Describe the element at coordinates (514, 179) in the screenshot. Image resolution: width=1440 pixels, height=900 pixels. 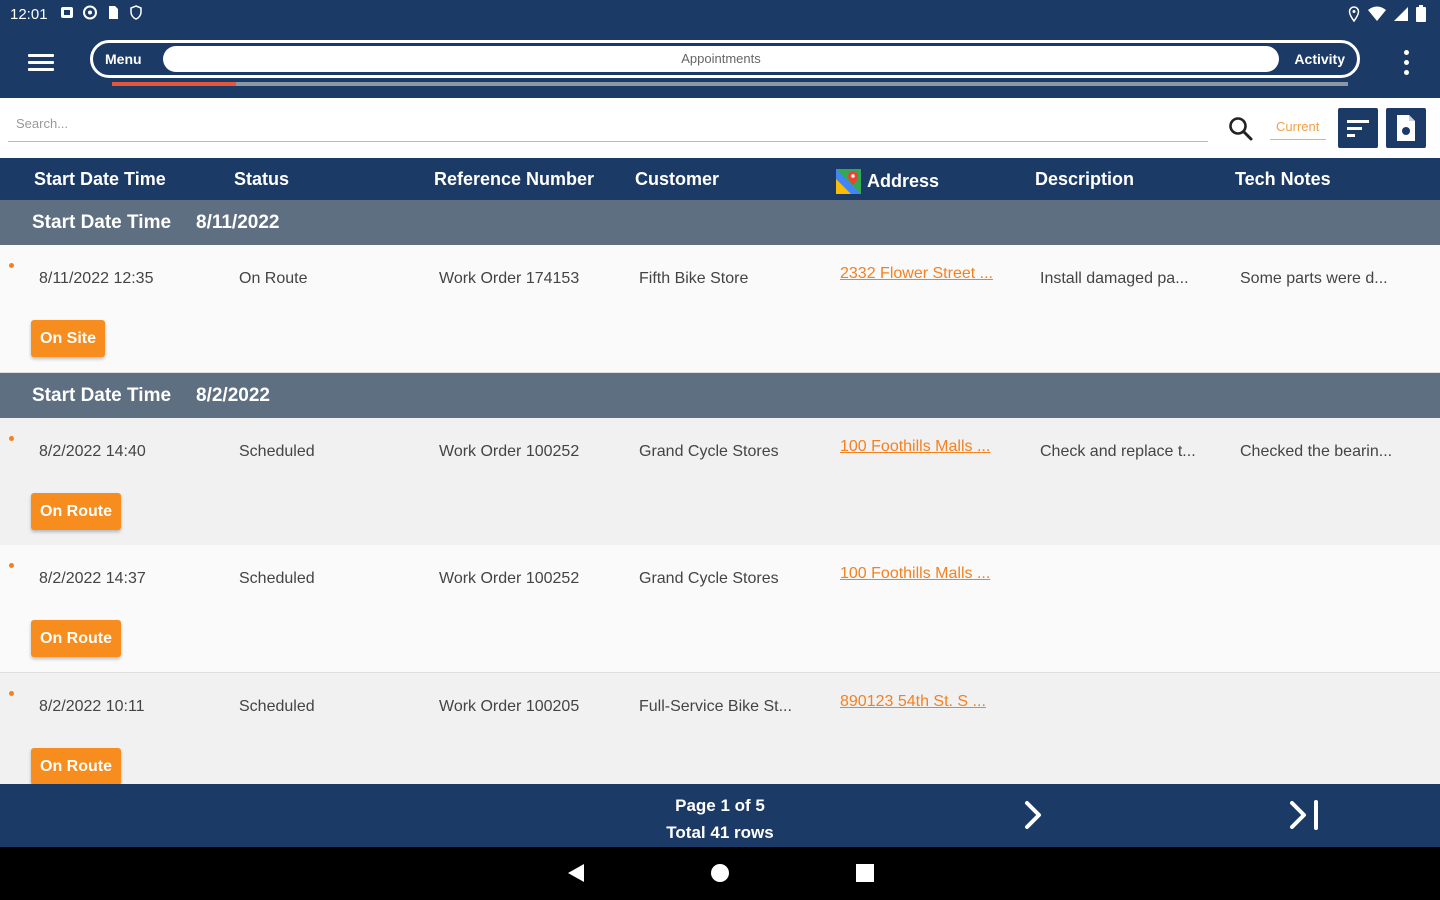
I see `column-header-reference-number: Reference Number` at that location.